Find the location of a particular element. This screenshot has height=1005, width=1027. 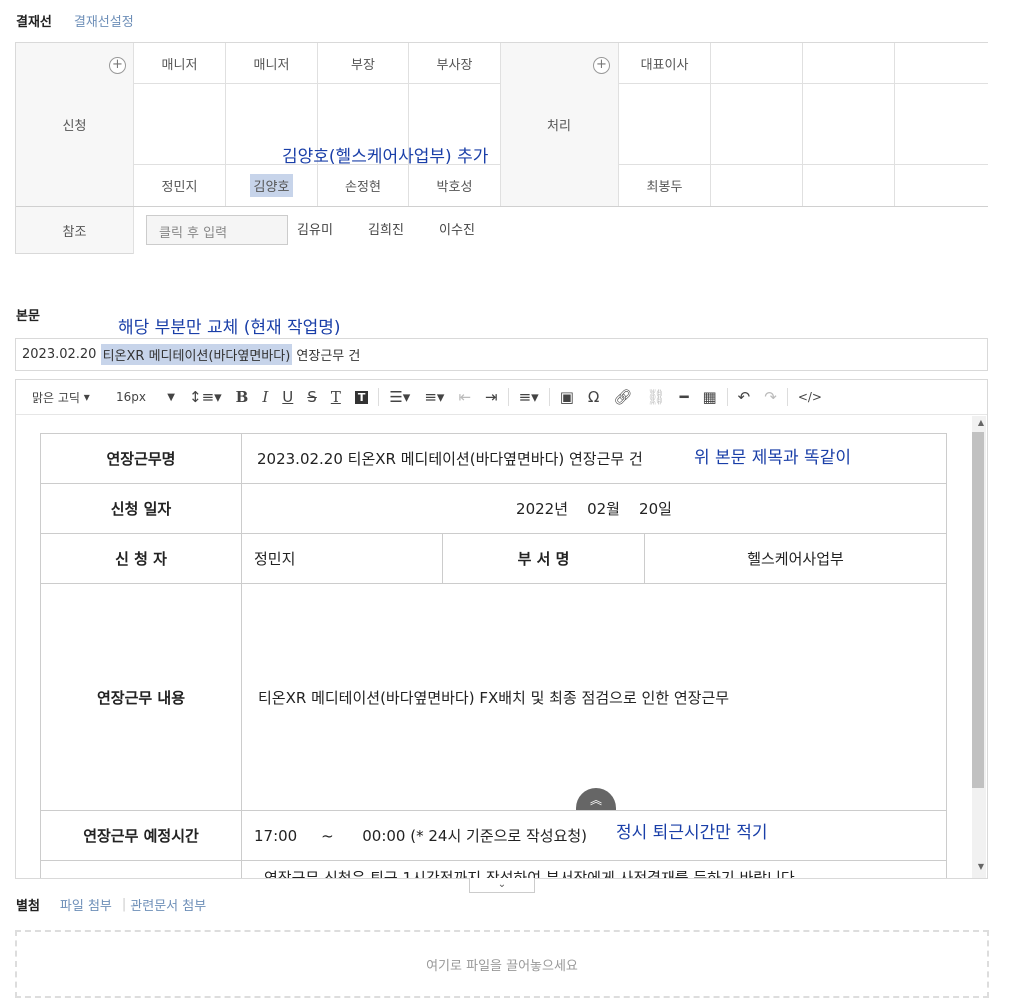

attachment-label: 별첨 is located at coordinates (28, 906).